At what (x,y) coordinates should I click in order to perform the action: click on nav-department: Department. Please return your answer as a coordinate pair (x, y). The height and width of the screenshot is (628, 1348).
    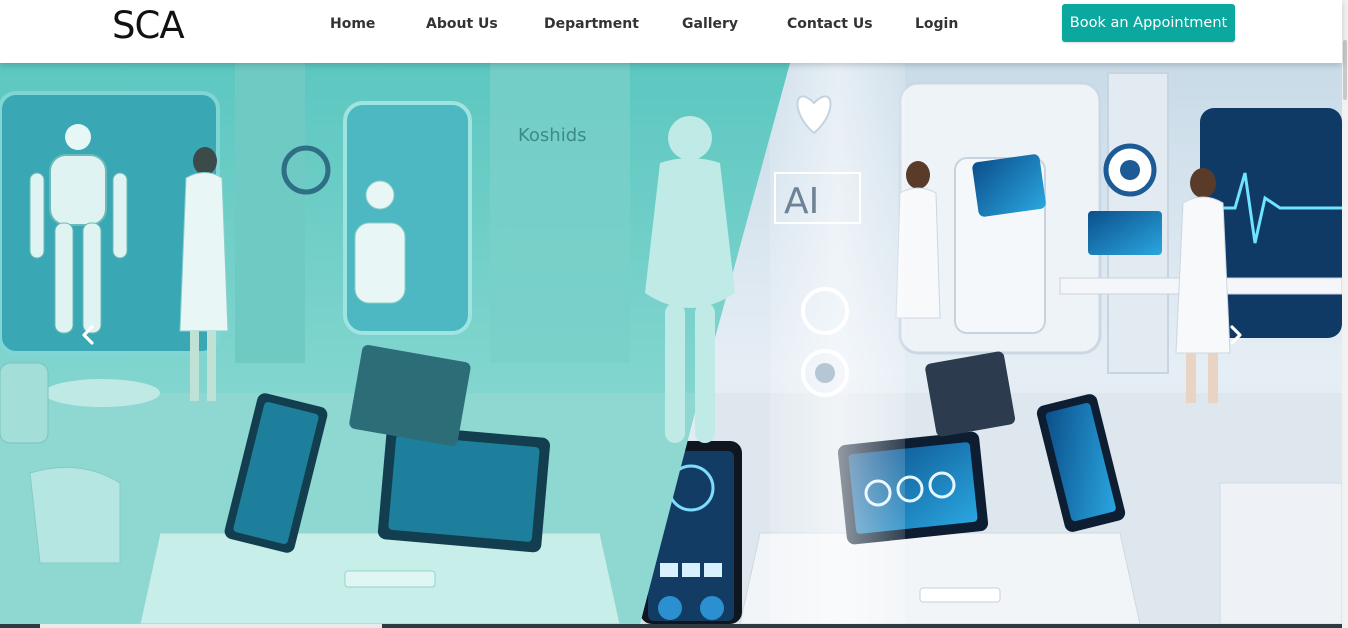
    Looking at the image, I should click on (591, 24).